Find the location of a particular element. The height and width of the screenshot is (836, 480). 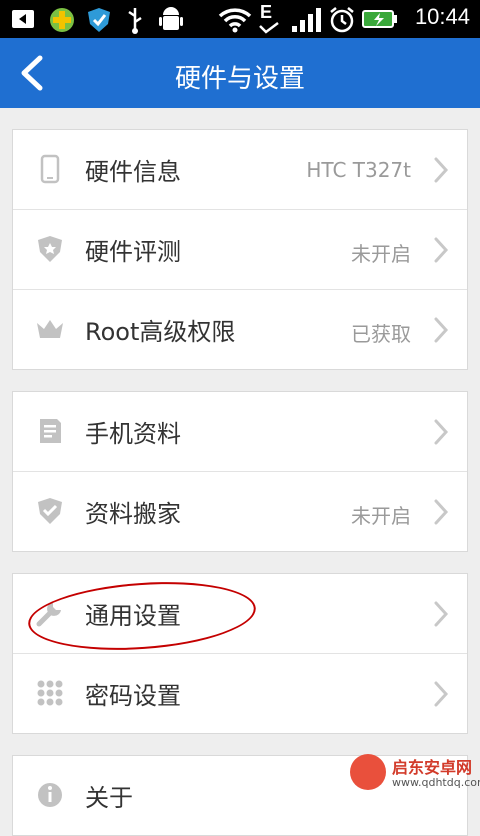

app-header: 硬件与设置 is located at coordinates (240, 73).